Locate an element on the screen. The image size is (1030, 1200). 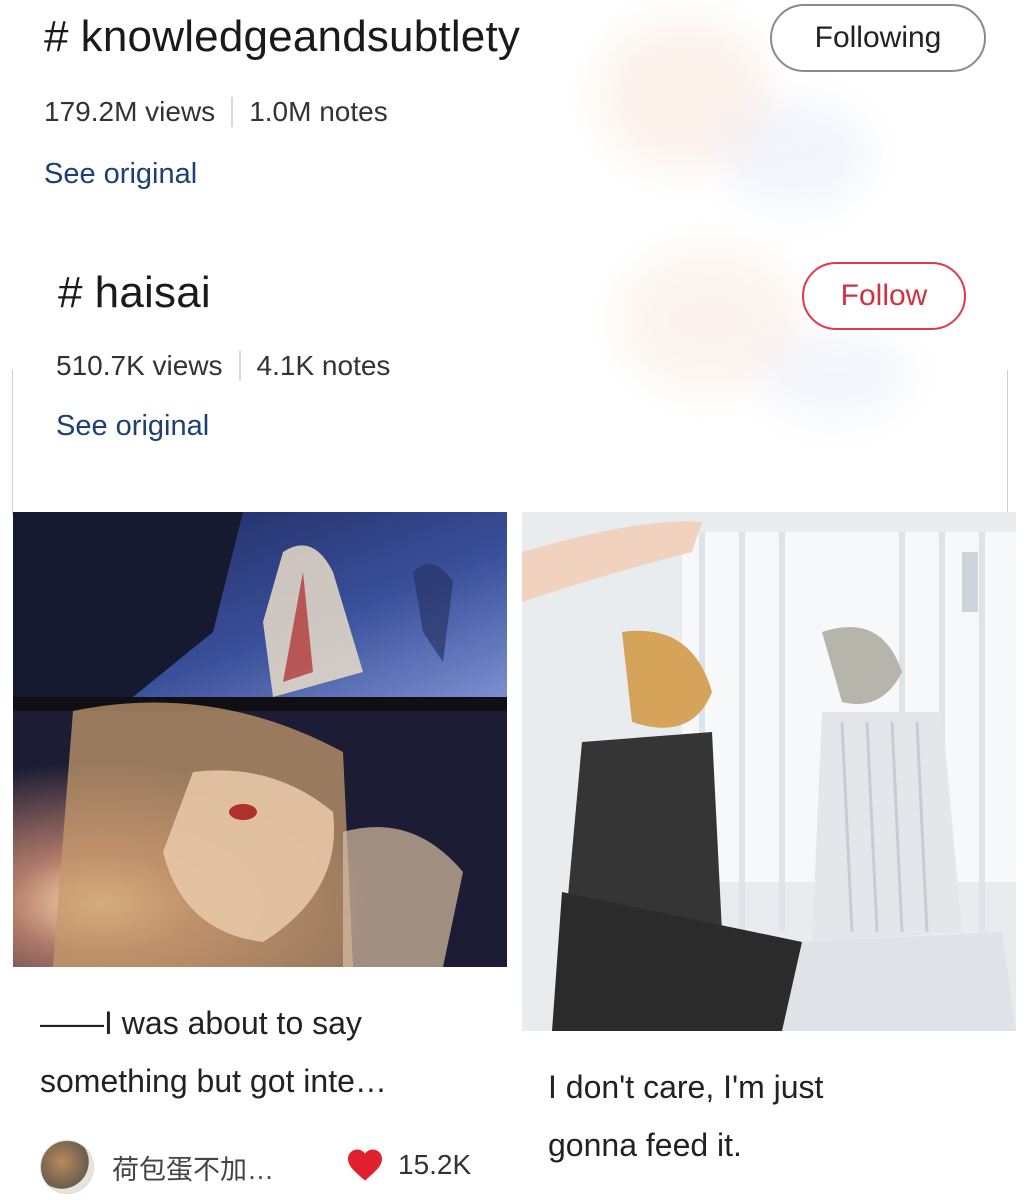
post-caption: I don't care, I'm just gonna feed it. is located at coordinates (778, 1116).